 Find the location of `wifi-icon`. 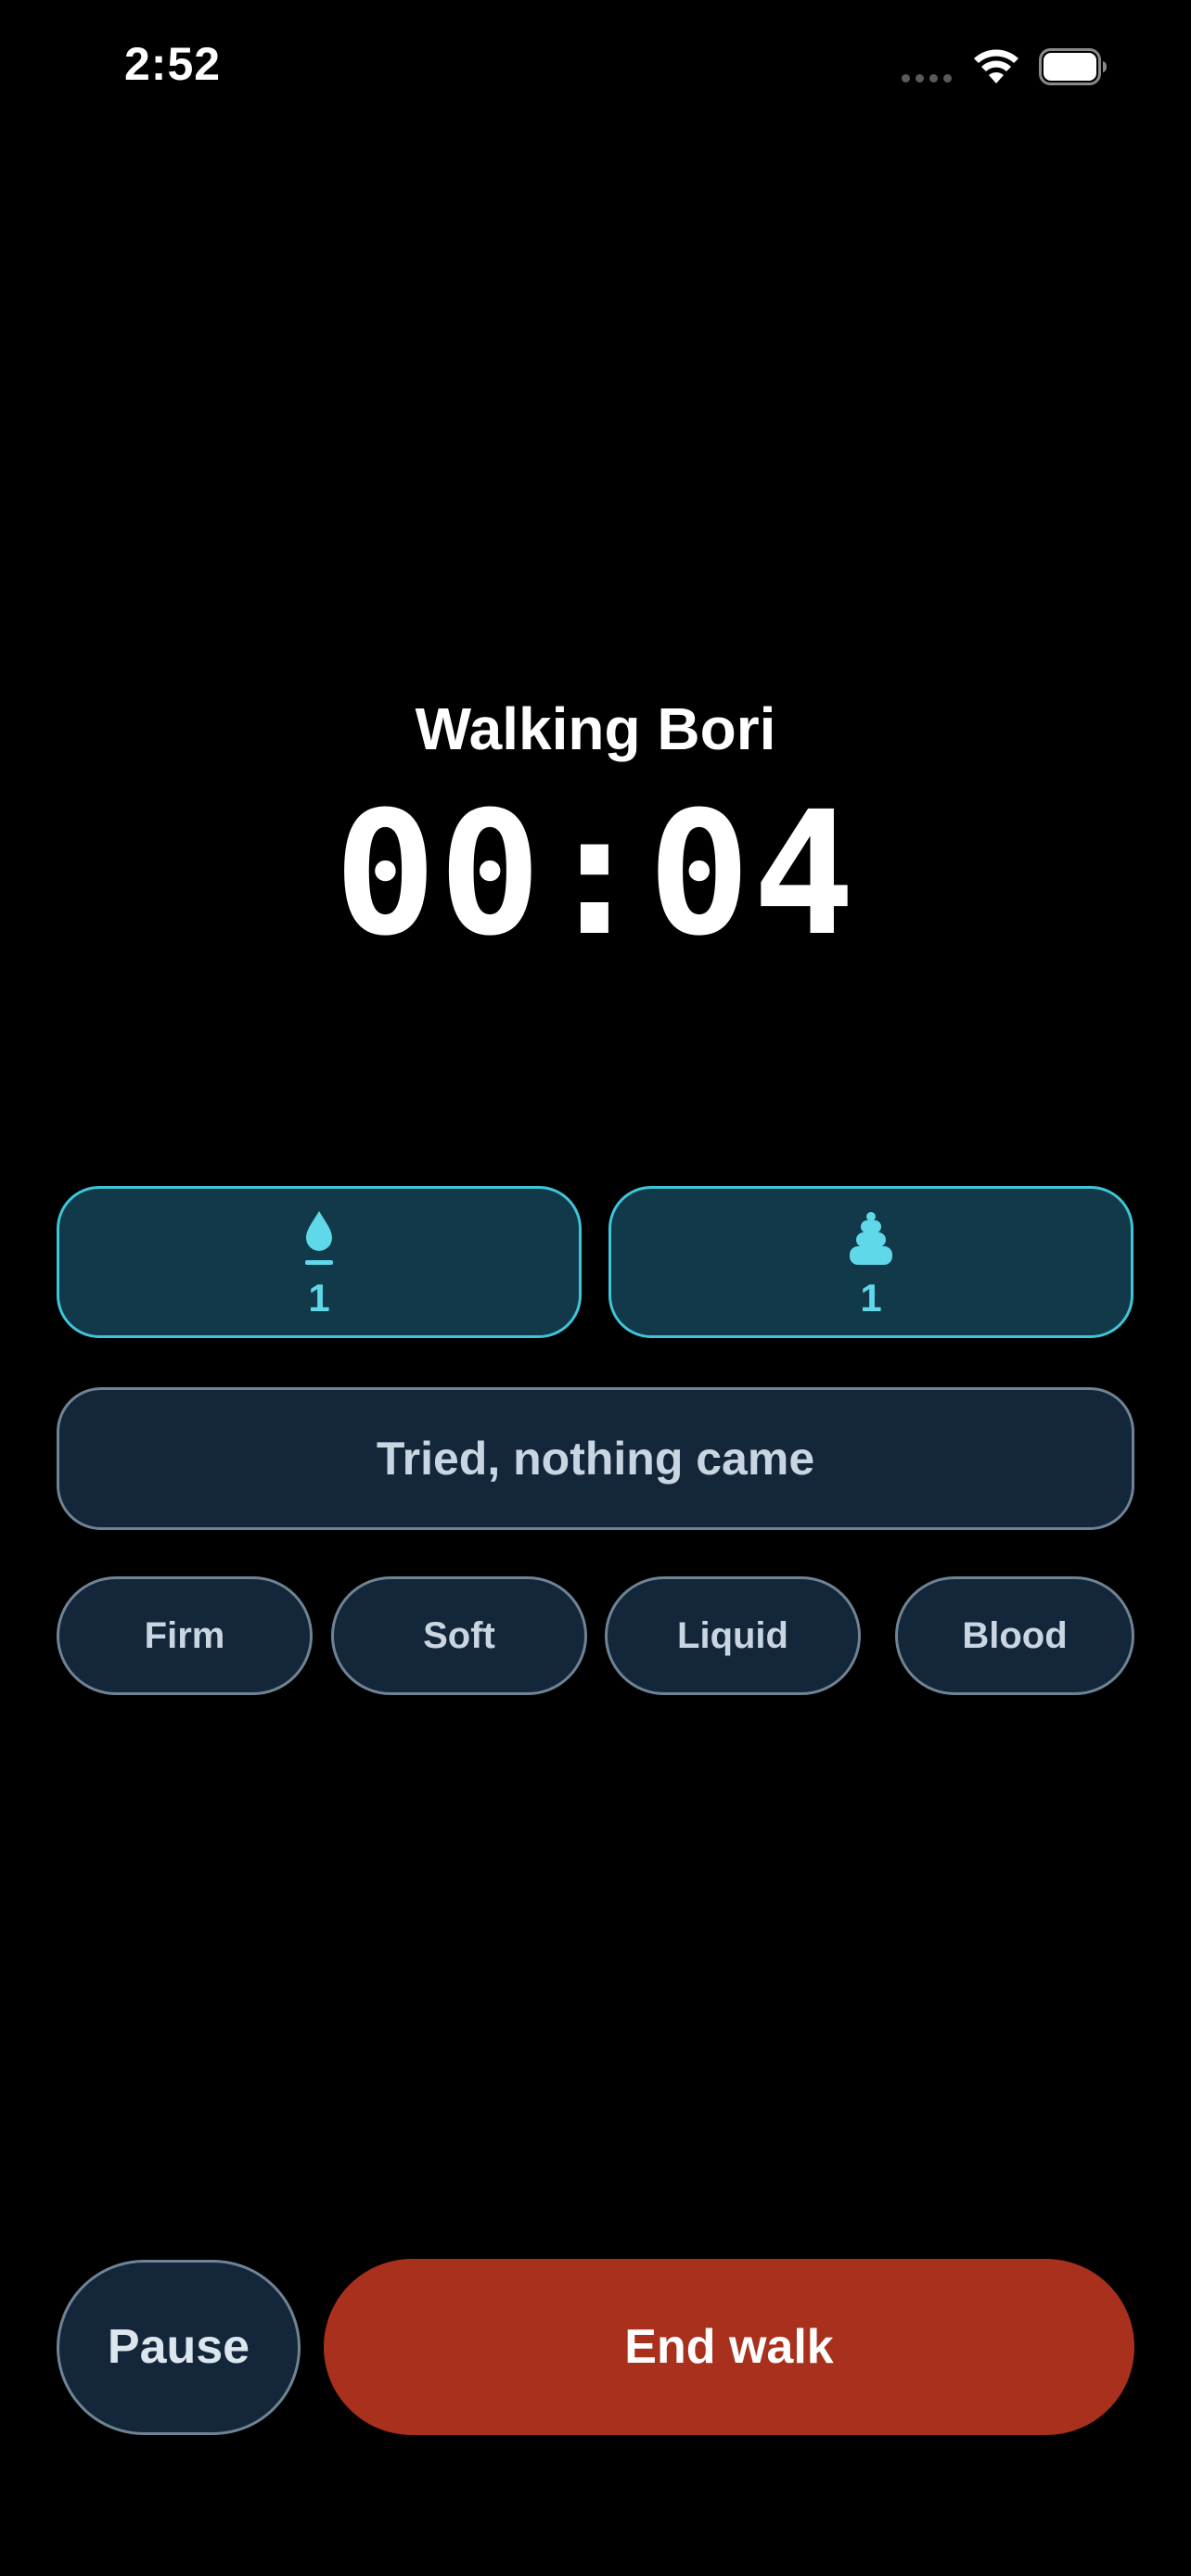

wifi-icon is located at coordinates (996, 66).